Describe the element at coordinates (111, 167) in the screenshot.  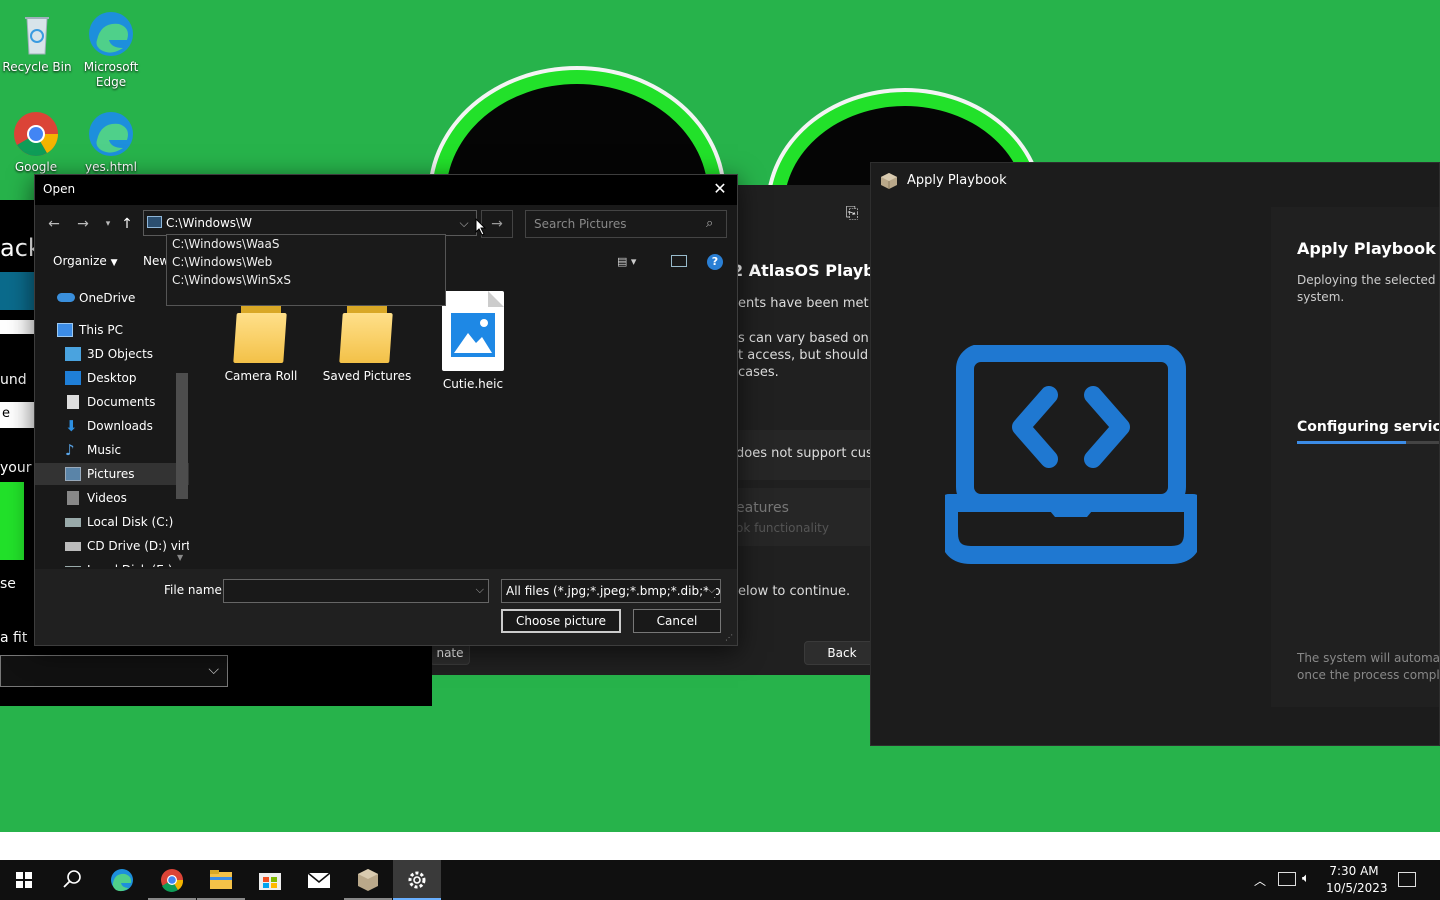
I see `desktop-icon-label: yes.html` at that location.